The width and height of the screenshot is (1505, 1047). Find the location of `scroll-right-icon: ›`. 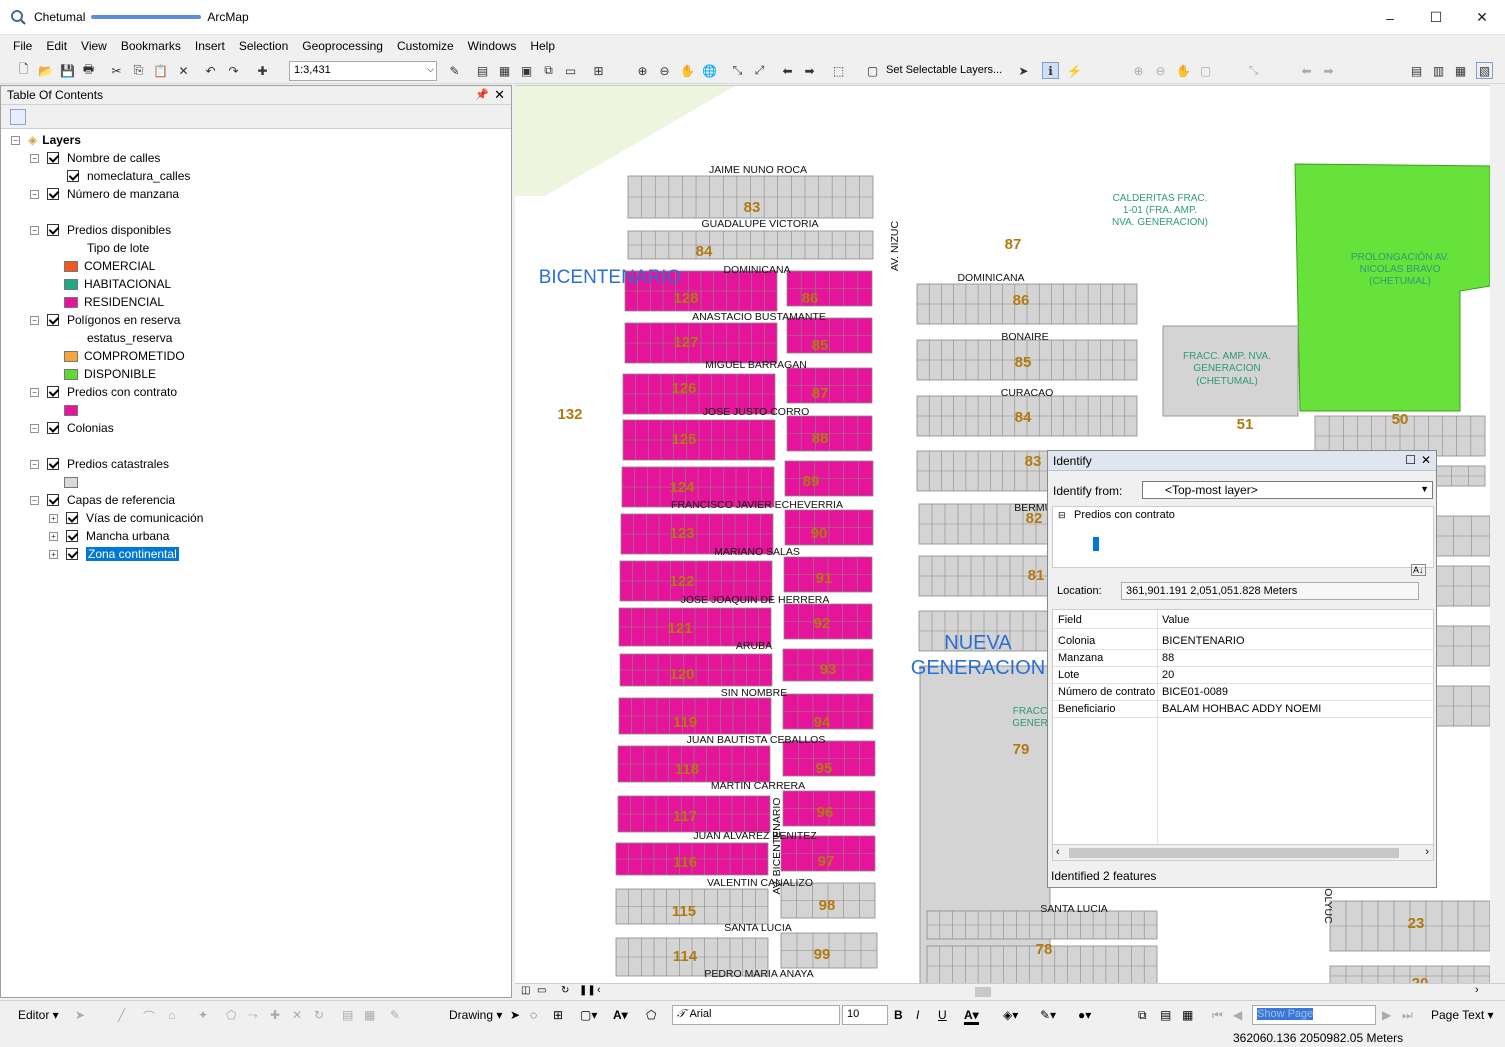

scroll-right-icon: › is located at coordinates (1477, 990).